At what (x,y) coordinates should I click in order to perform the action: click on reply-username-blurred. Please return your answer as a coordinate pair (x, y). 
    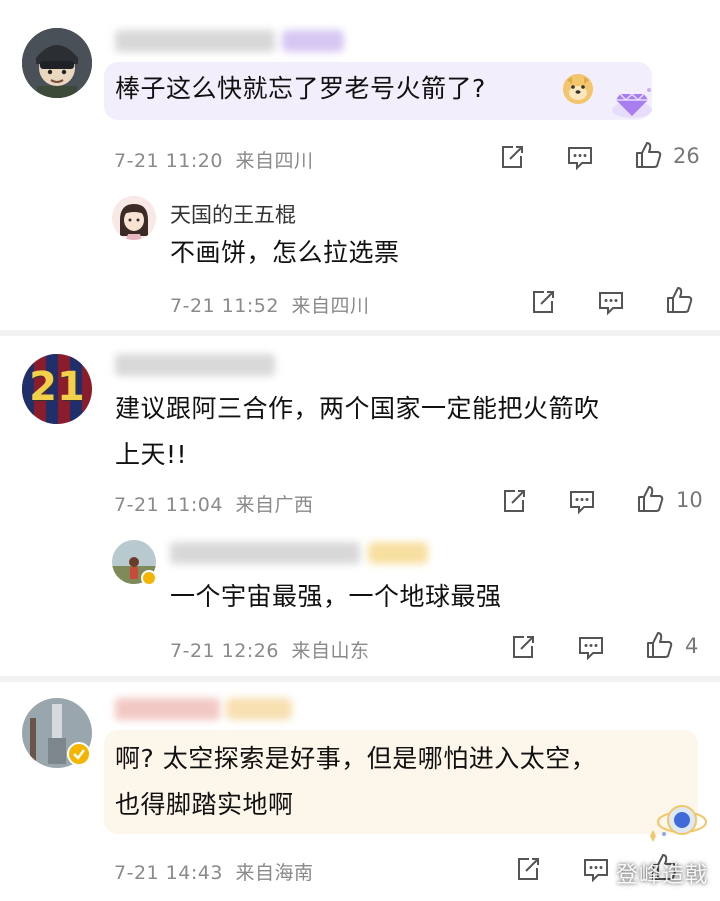
    Looking at the image, I should click on (265, 553).